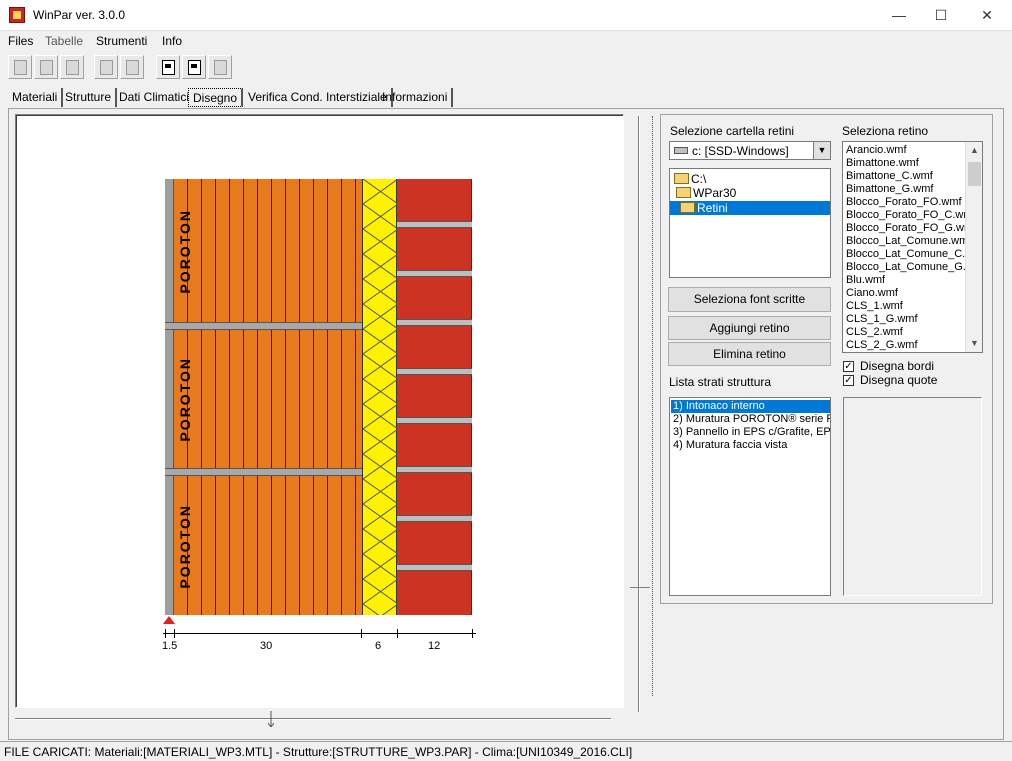  Describe the element at coordinates (434, 397) in the screenshot. I see `layer-facing-brick` at that location.